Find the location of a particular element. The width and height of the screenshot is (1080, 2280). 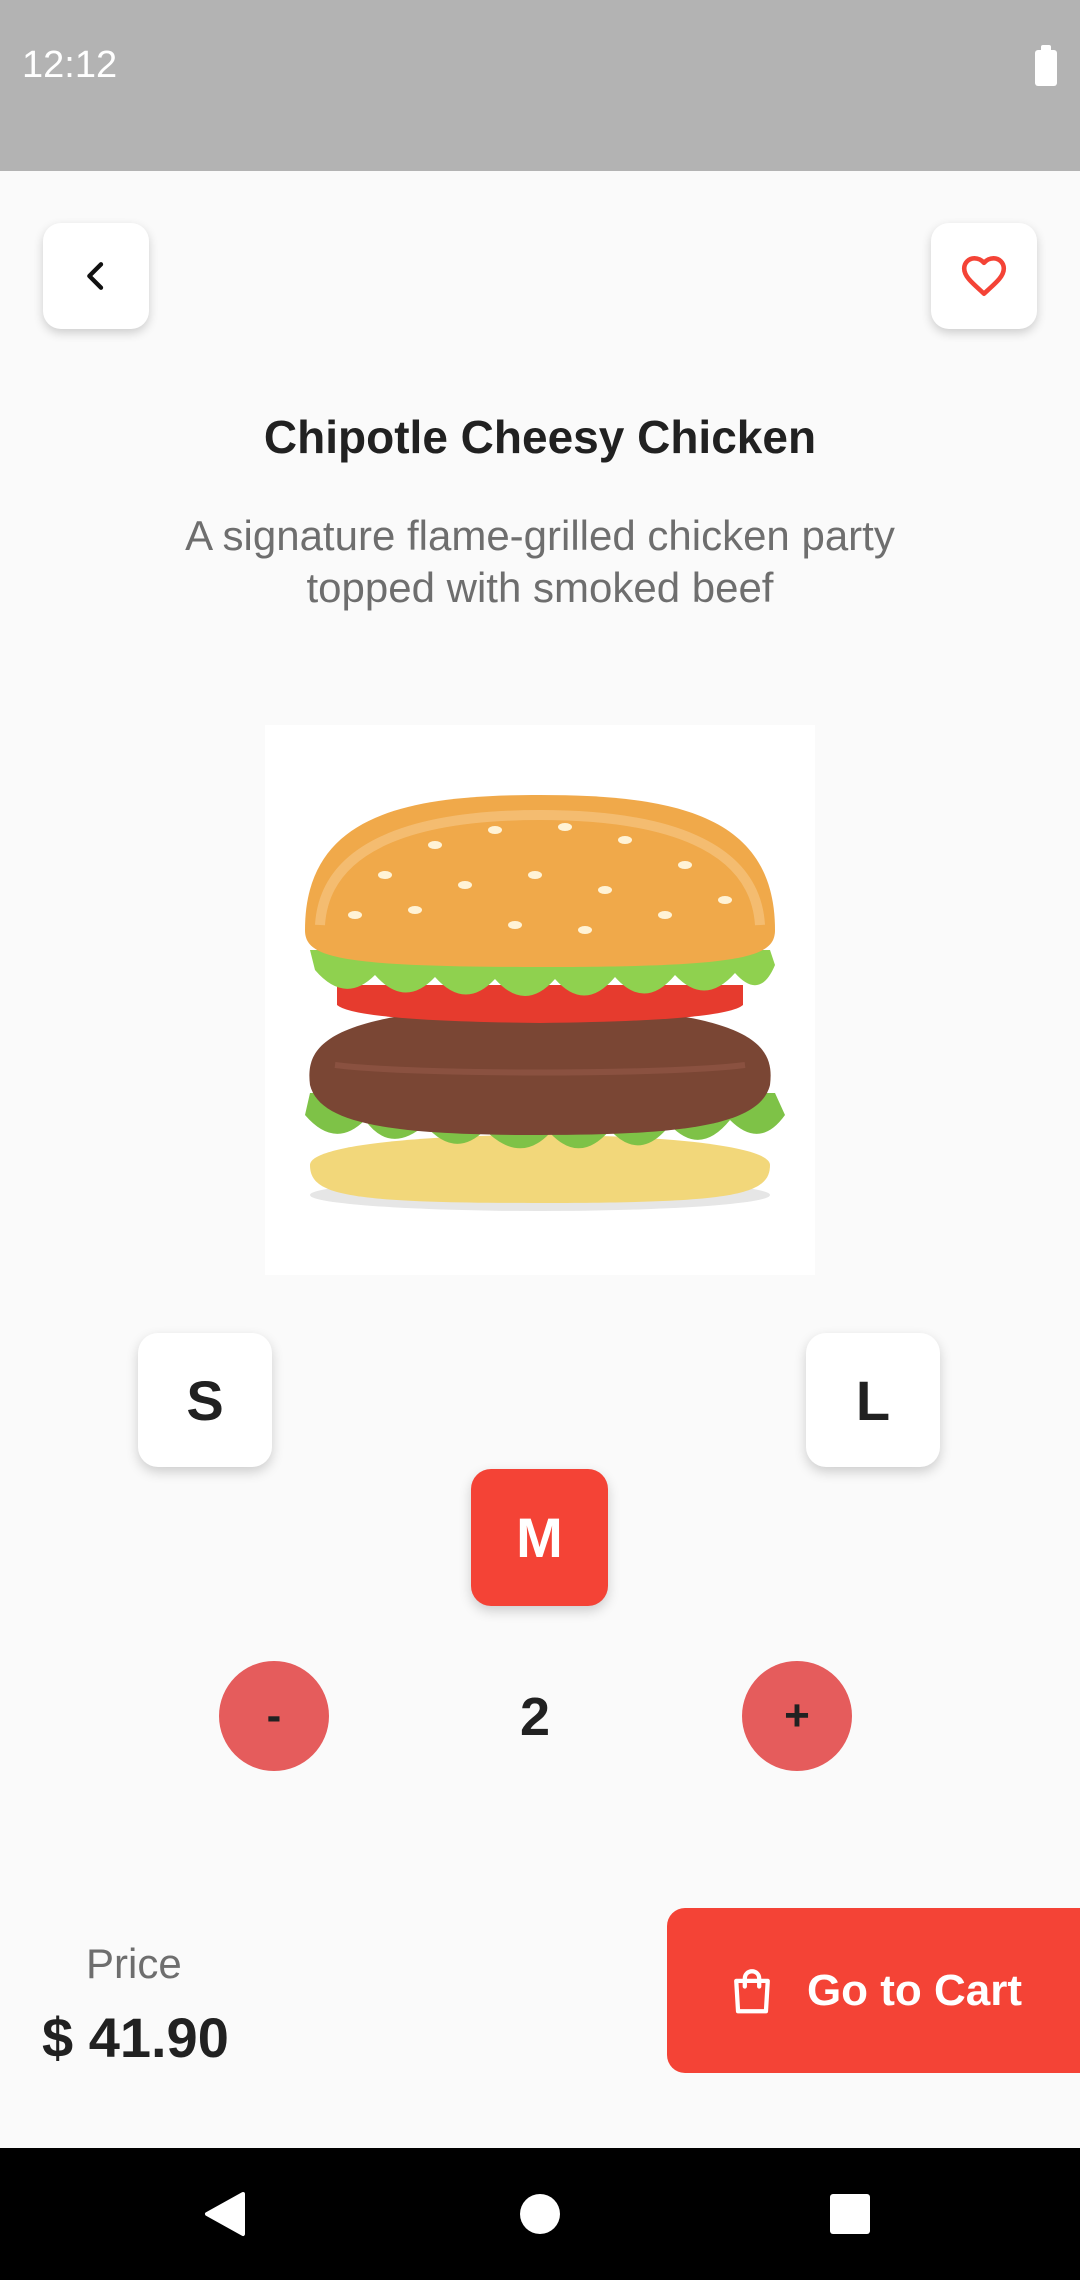

square-recents-icon is located at coordinates (850, 2214).